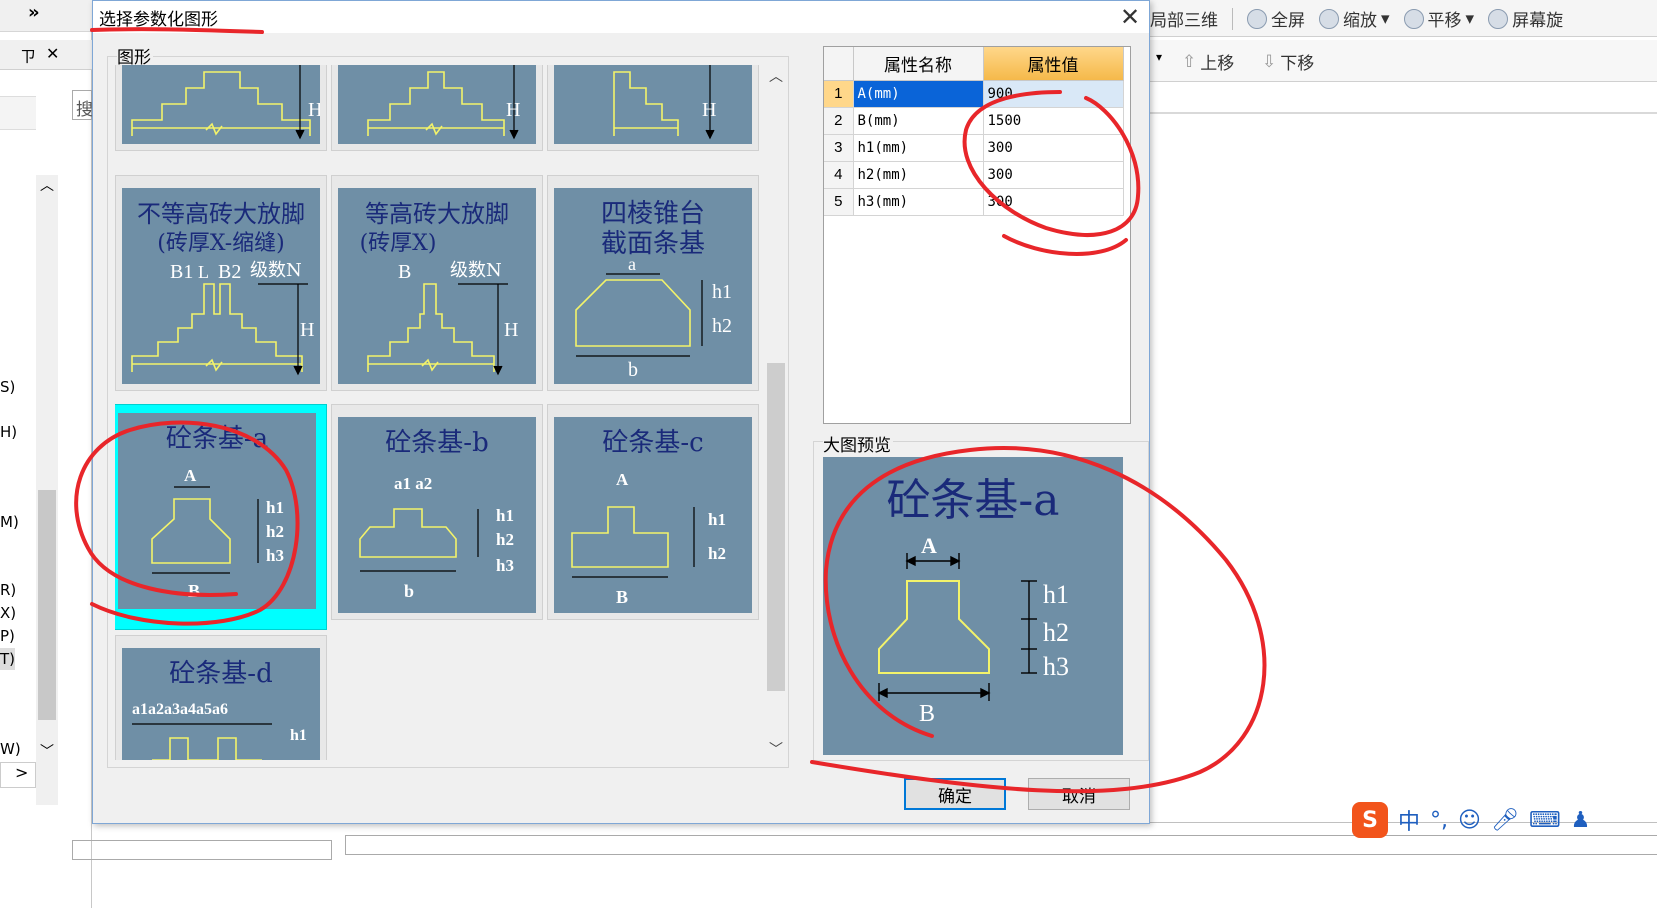 The image size is (1657, 908). What do you see at coordinates (202, 850) in the screenshot?
I see `left-bottom-box` at bounding box center [202, 850].